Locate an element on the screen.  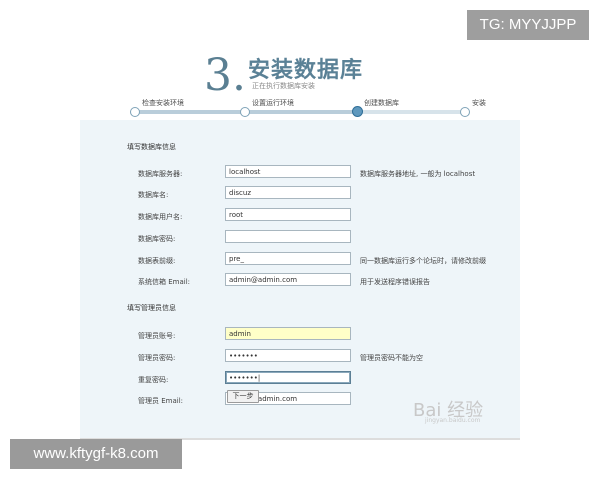
db-name-input: discuz is located at coordinates (288, 192).